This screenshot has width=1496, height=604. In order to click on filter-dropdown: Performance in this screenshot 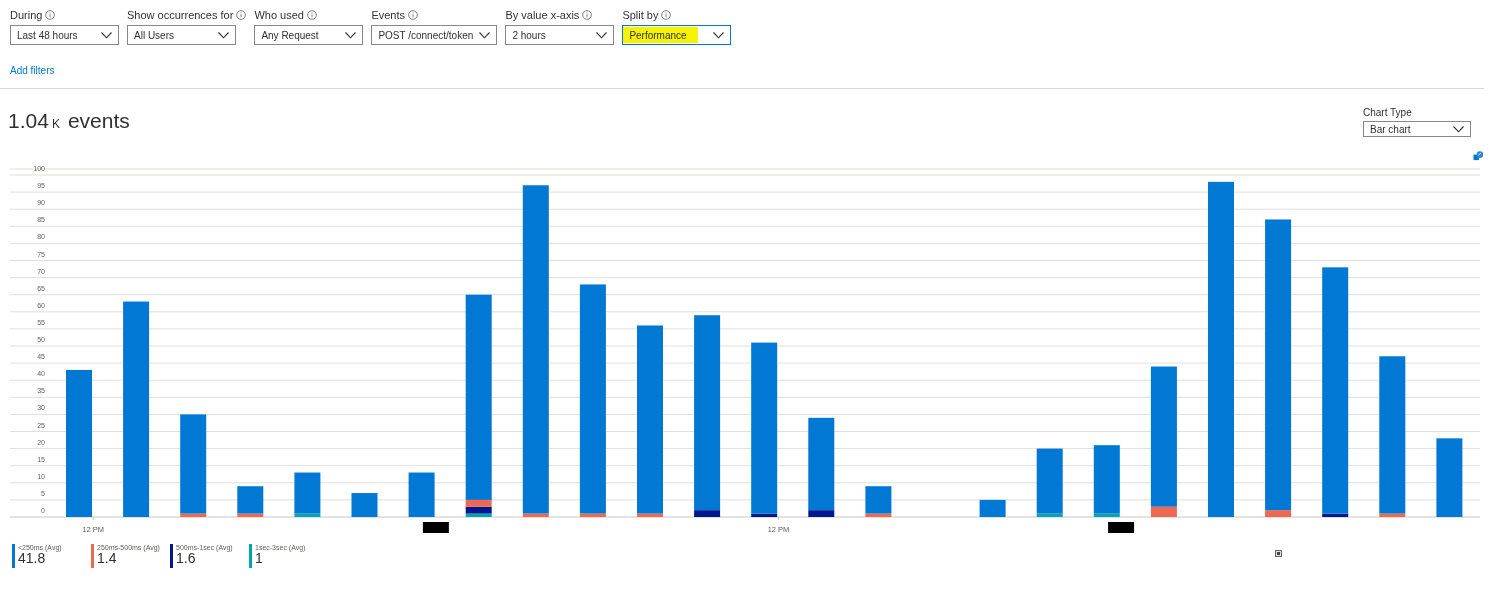, I will do `click(677, 35)`.